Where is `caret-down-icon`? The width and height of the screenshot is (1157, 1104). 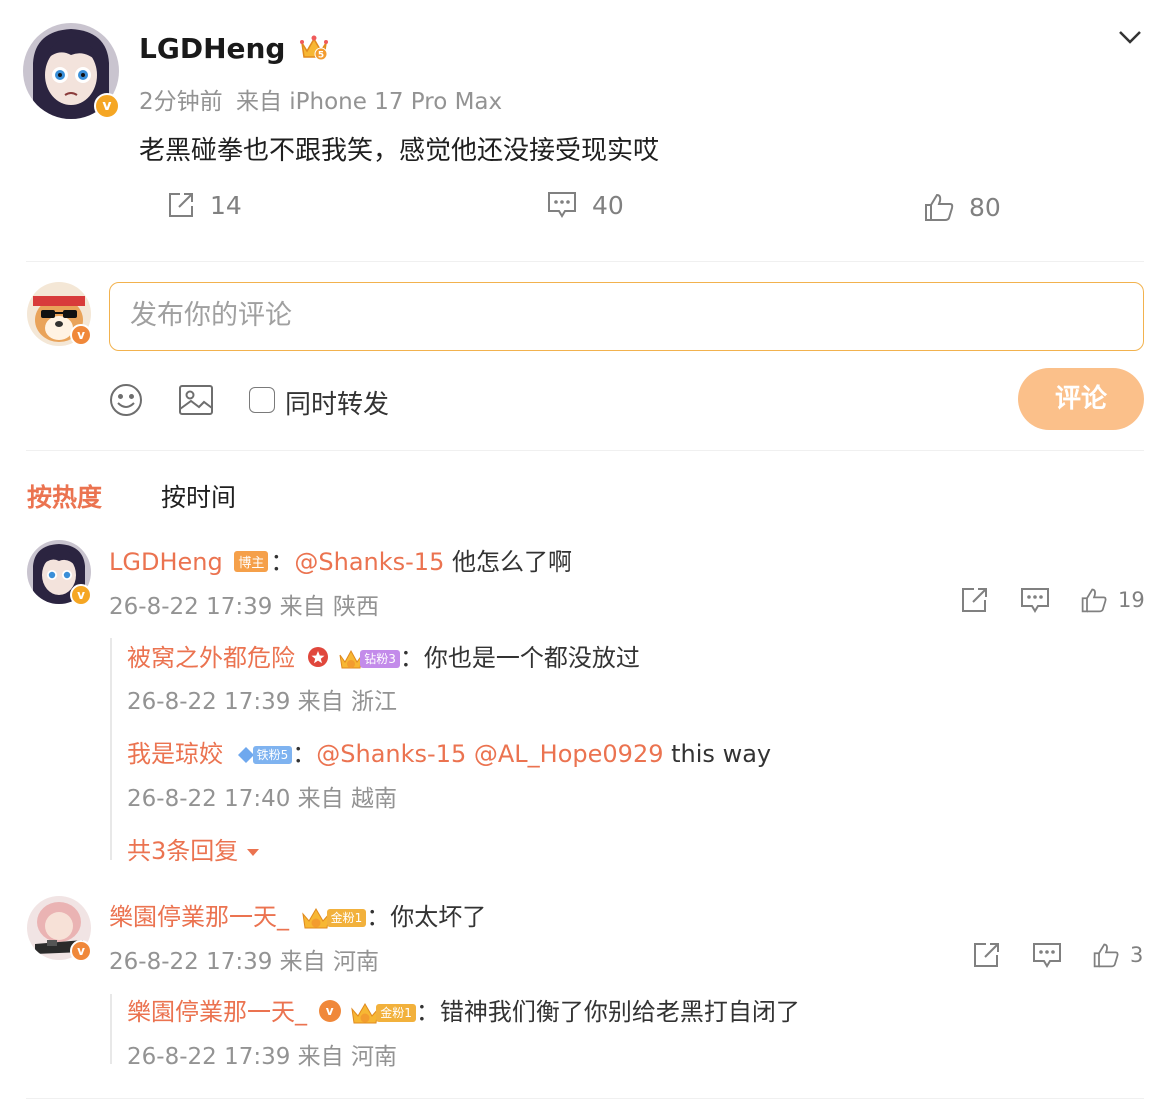 caret-down-icon is located at coordinates (252, 852).